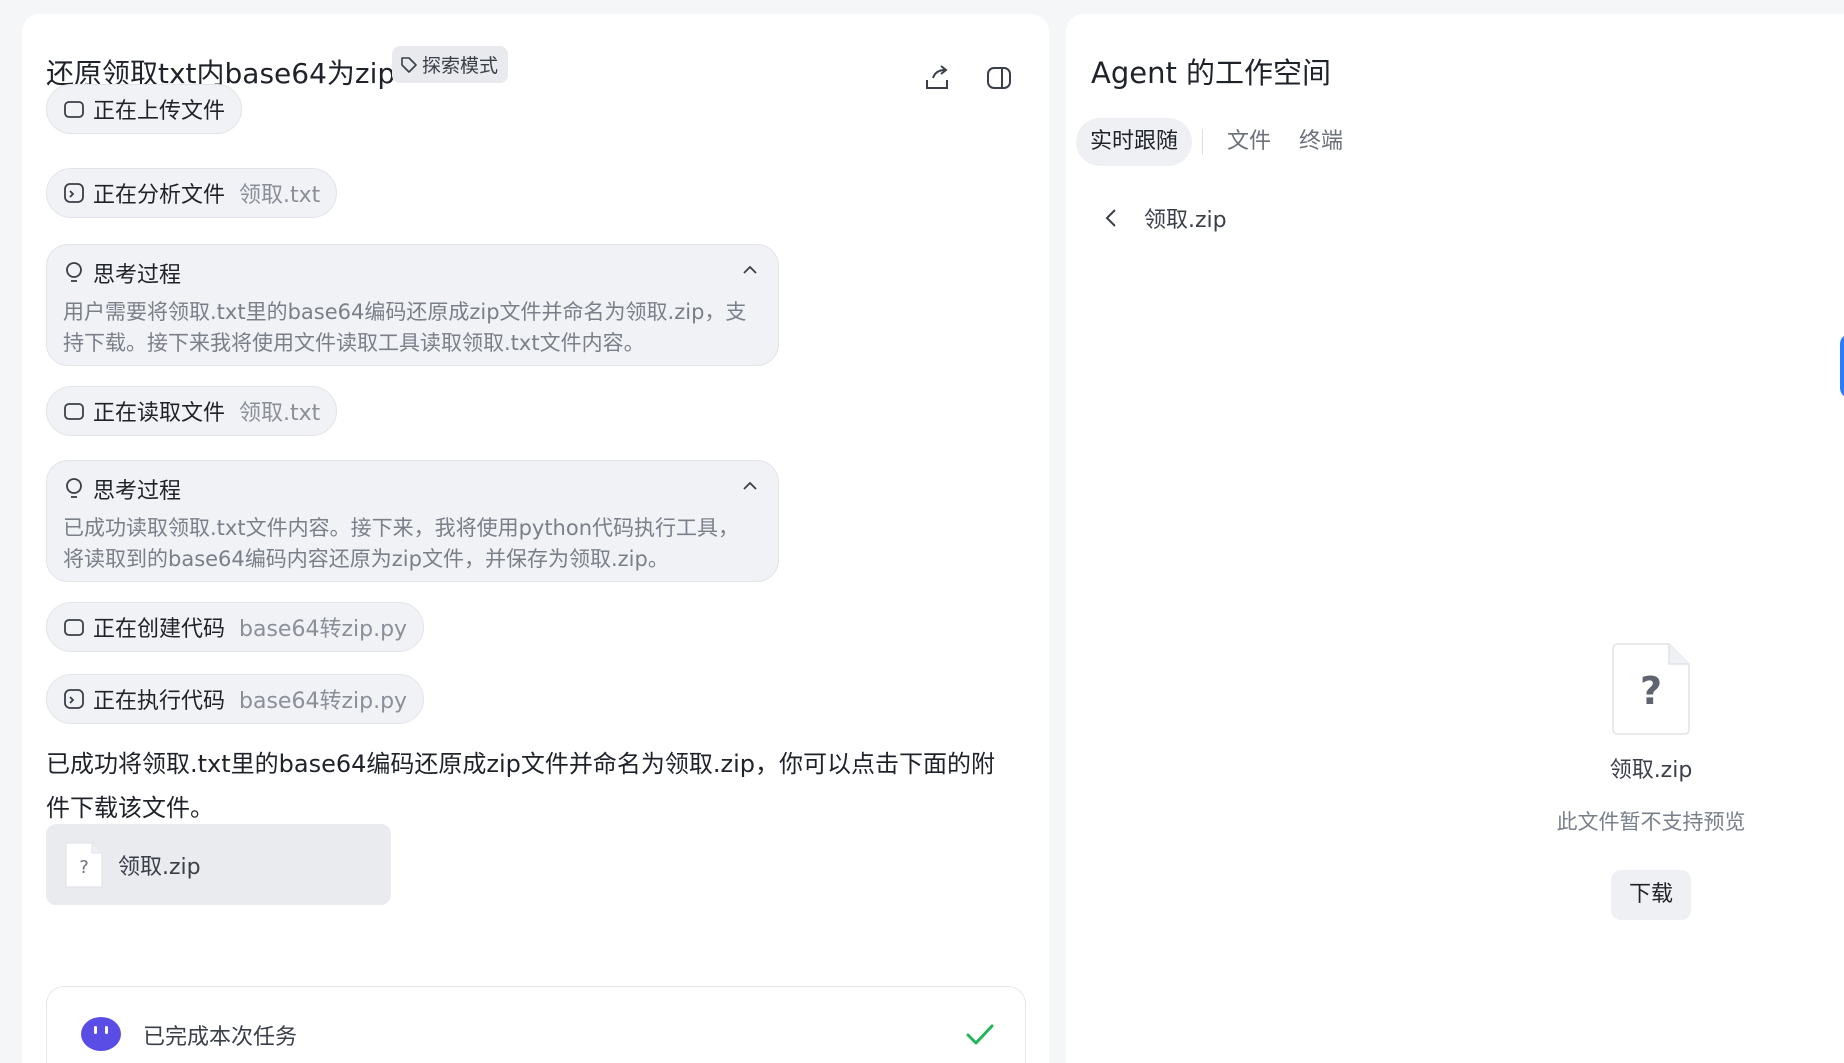 Image resolution: width=1844 pixels, height=1063 pixels. I want to click on breadcrumb-file: 领取.zip, so click(1185, 220).